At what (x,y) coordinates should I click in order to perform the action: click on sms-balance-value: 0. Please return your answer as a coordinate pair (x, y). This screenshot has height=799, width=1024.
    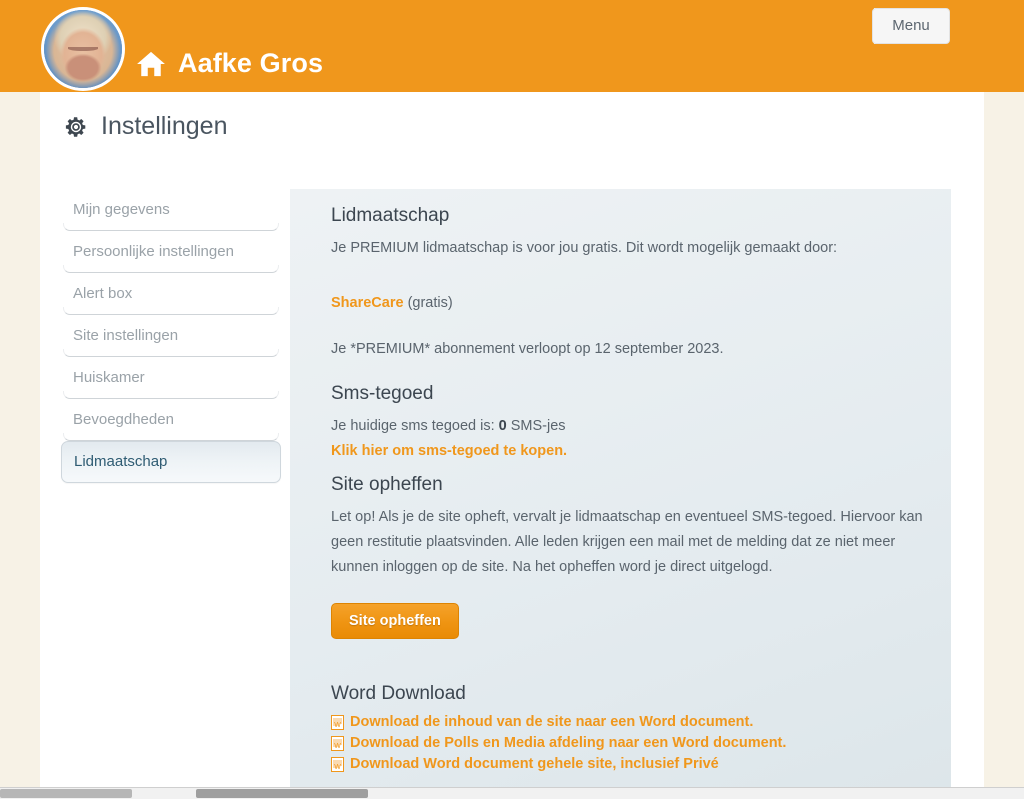
    Looking at the image, I should click on (502, 426).